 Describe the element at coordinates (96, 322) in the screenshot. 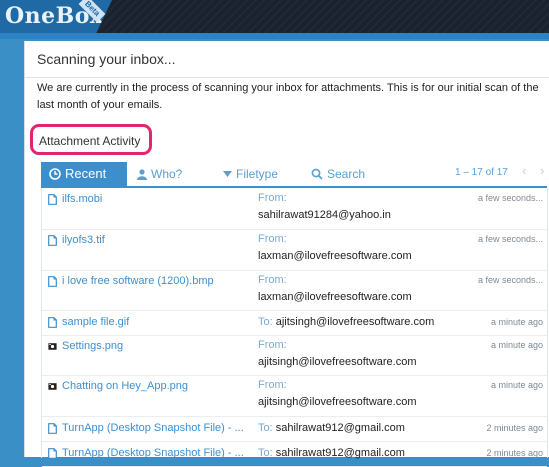

I see `attachment-filename: sample file.gif` at that location.